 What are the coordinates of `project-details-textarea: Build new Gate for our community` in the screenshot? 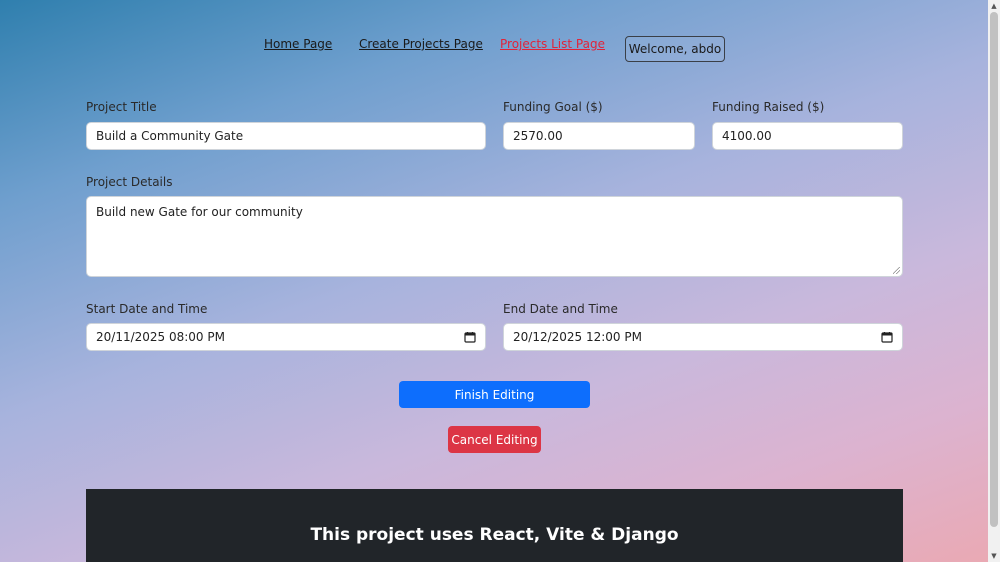 It's located at (494, 236).